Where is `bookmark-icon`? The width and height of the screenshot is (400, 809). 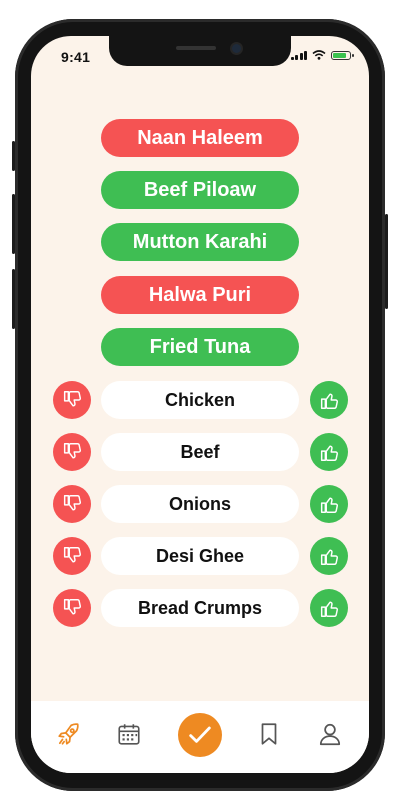 bookmark-icon is located at coordinates (269, 734).